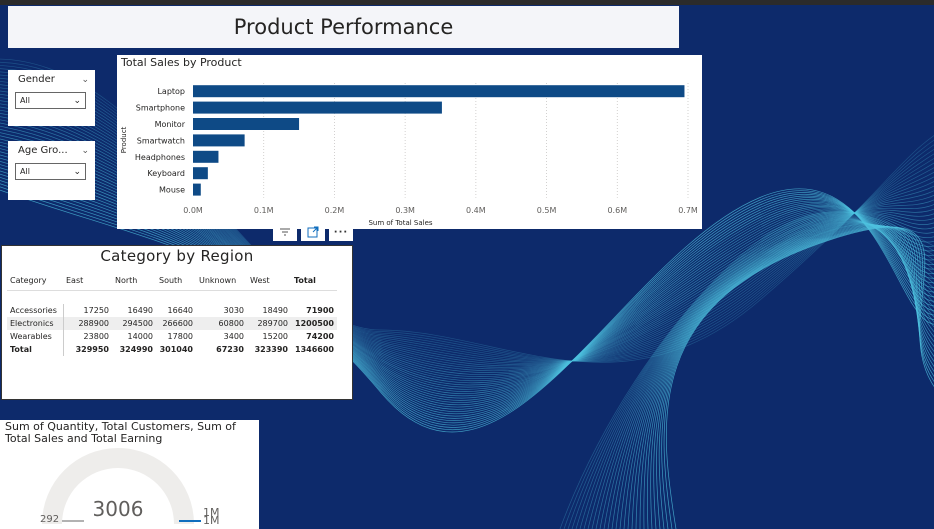  I want to click on x-axis-label: Sum of Total Sales, so click(400, 223).